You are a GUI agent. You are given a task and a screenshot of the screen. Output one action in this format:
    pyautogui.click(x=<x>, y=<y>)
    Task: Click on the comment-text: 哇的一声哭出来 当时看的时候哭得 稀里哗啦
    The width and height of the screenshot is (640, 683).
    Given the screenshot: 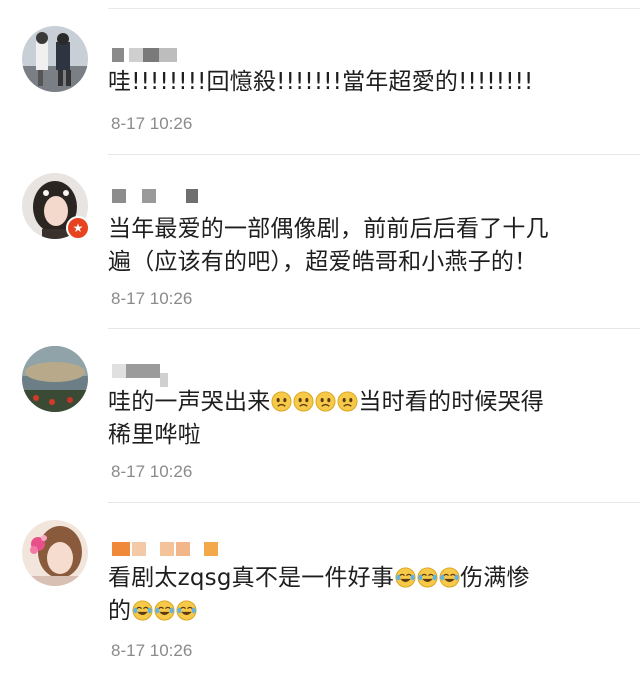 What is the action you would take?
    pyautogui.click(x=326, y=418)
    